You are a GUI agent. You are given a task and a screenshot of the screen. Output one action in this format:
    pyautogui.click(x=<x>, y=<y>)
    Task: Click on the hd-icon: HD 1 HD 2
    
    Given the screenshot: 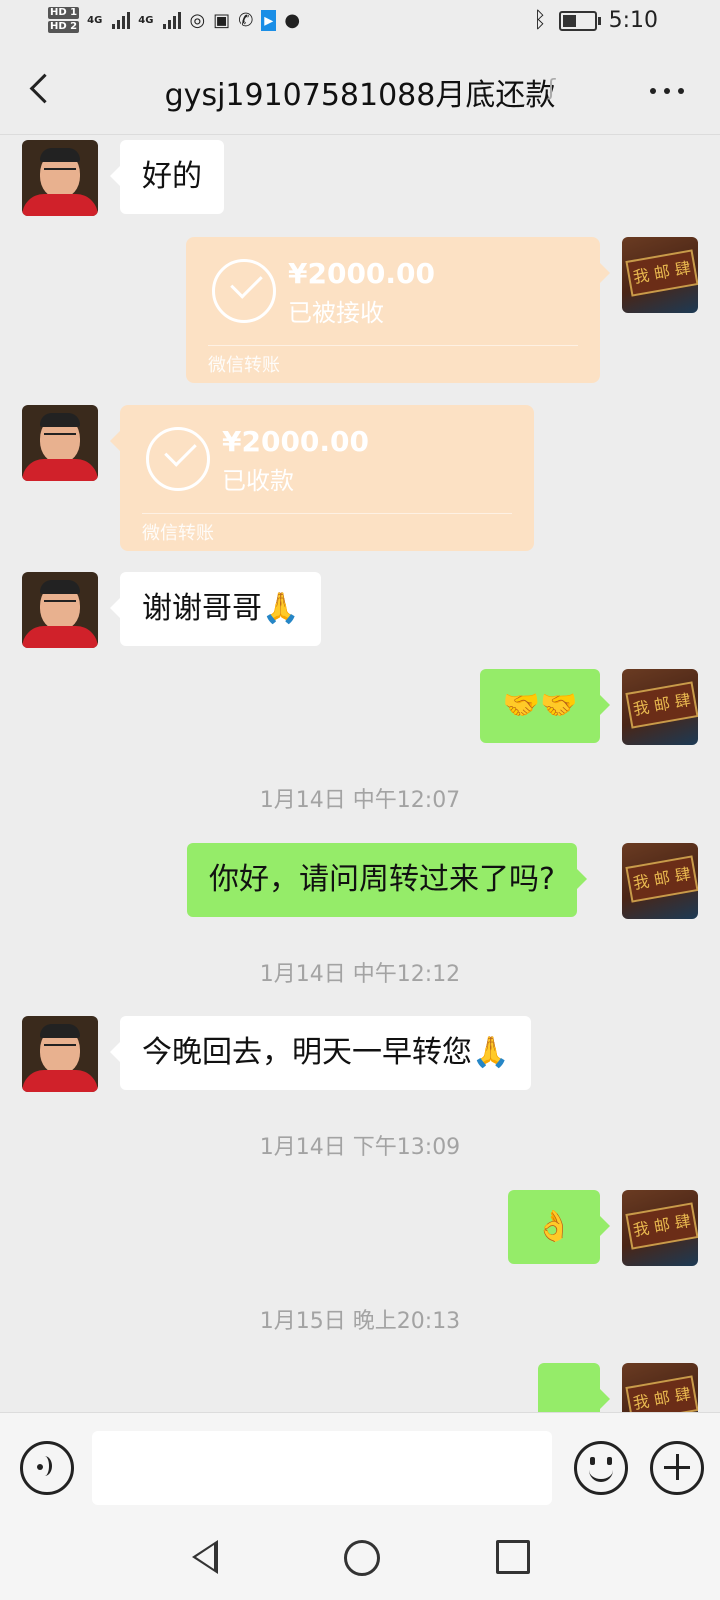 What is the action you would take?
    pyautogui.click(x=64, y=20)
    